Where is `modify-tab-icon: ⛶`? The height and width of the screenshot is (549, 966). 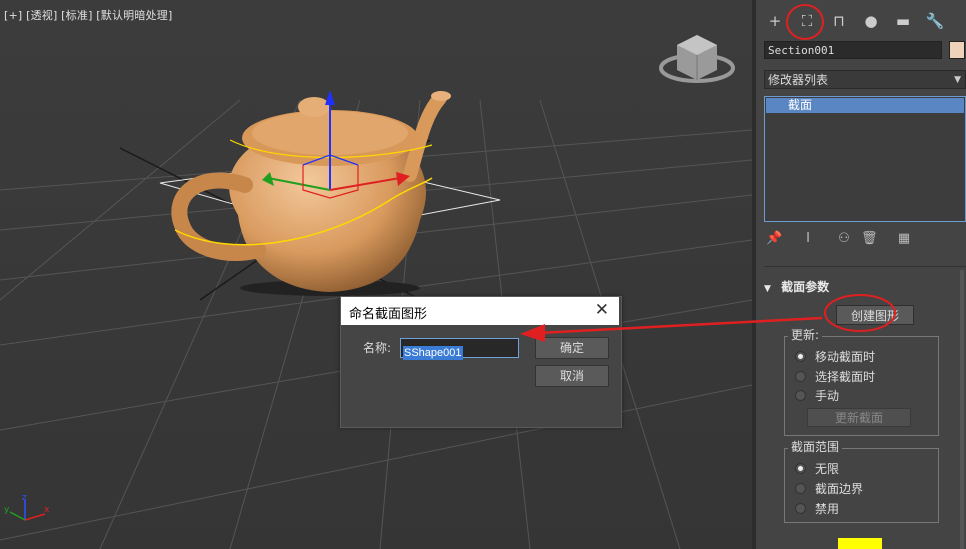
modify-tab-icon: ⛶ is located at coordinates (807, 21).